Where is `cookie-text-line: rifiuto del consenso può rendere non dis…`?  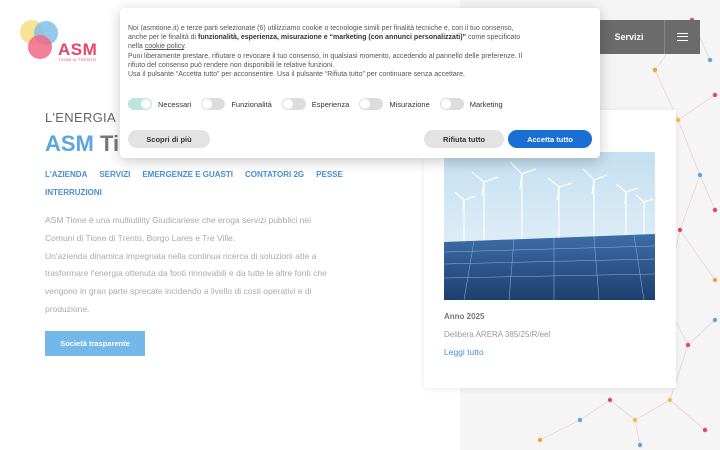 cookie-text-line: rifiuto del consenso può rendere non dis… is located at coordinates (231, 65).